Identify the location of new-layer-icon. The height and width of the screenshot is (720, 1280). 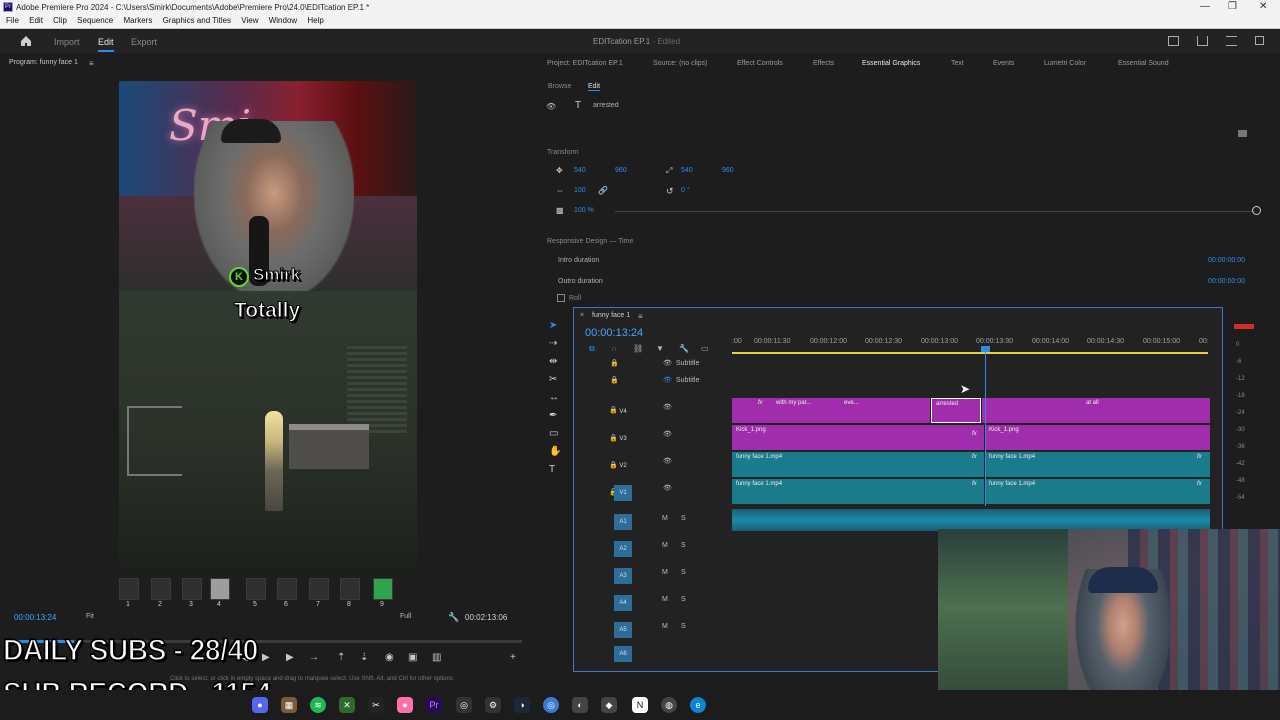
(1242, 133).